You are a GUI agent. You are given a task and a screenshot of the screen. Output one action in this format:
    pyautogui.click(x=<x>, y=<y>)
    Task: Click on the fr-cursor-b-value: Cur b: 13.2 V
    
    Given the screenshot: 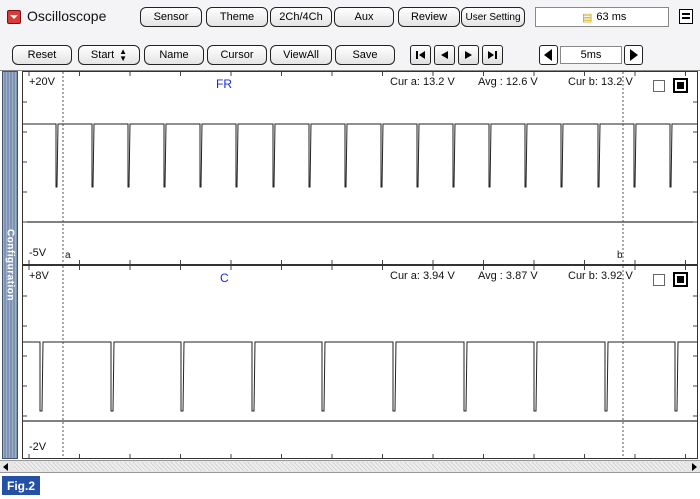 What is the action you would take?
    pyautogui.click(x=600, y=82)
    